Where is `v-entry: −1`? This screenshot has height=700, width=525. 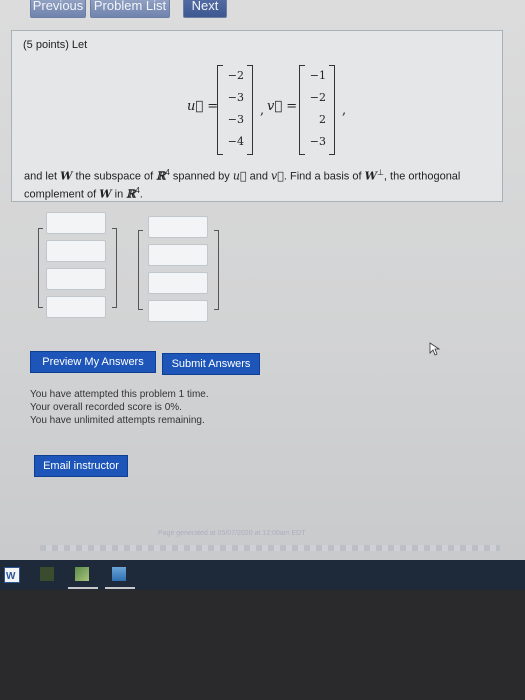 v-entry: −1 is located at coordinates (317, 75).